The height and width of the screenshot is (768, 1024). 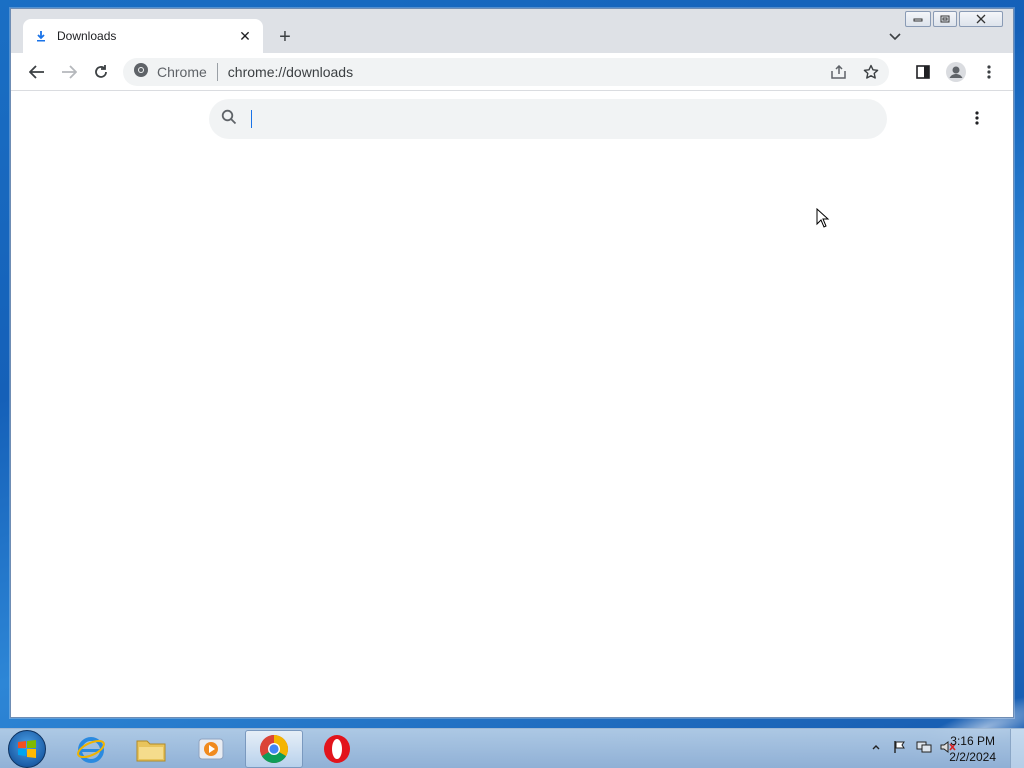 I want to click on action-center-flag-icon, so click(x=900, y=747).